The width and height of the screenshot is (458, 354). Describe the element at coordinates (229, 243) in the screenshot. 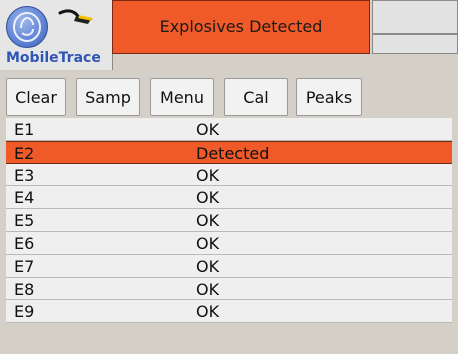

I see `result-row: E6 OK` at that location.